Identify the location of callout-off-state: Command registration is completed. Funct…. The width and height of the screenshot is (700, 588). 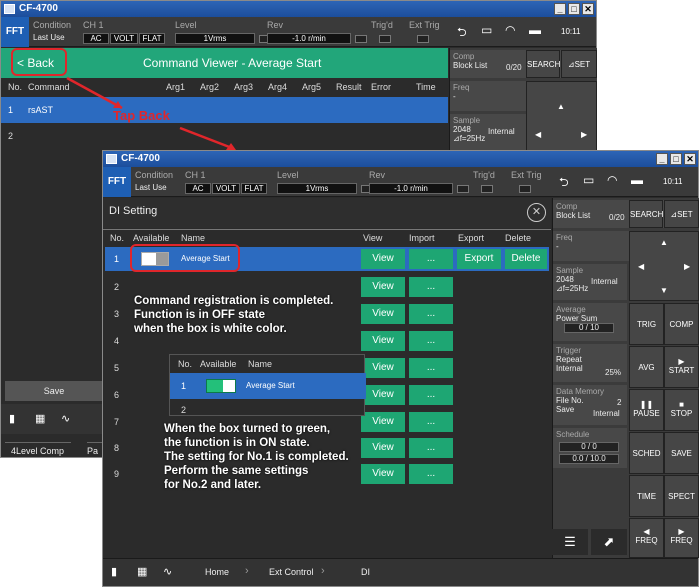
(233, 315).